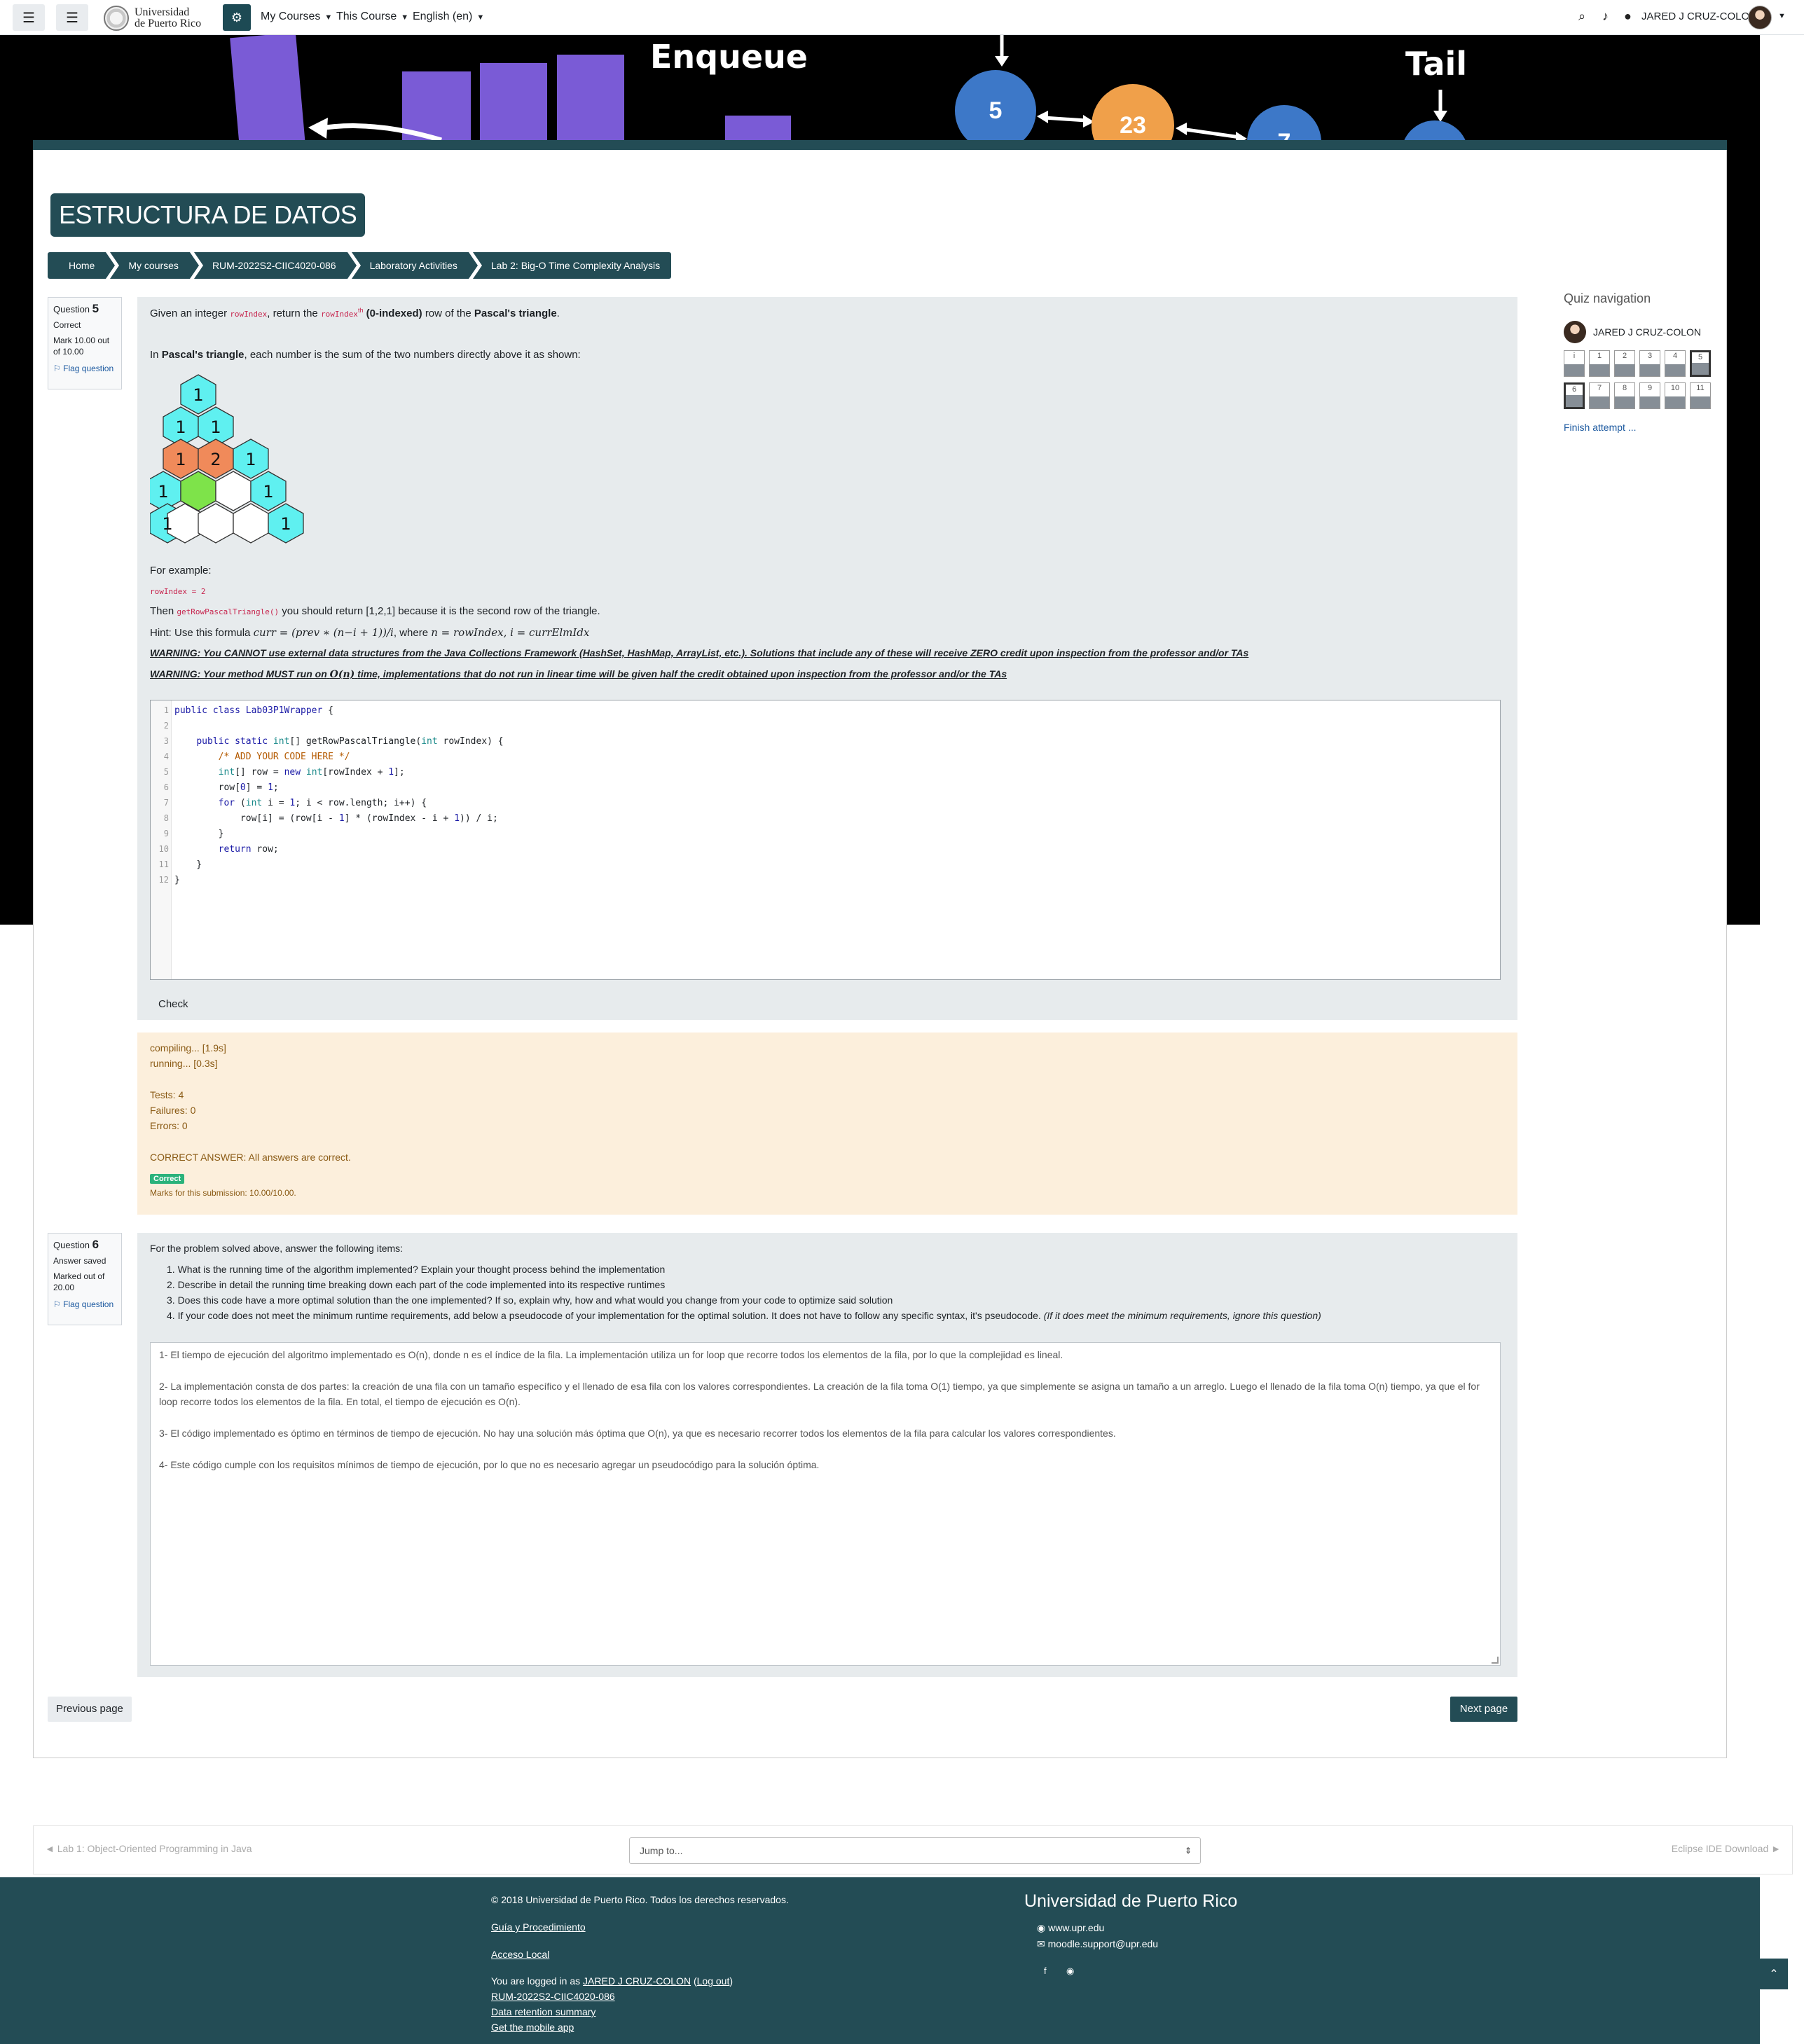 Image resolution: width=1804 pixels, height=2044 pixels. Describe the element at coordinates (90, 1709) in the screenshot. I see `previous-page-button: Previous page` at that location.